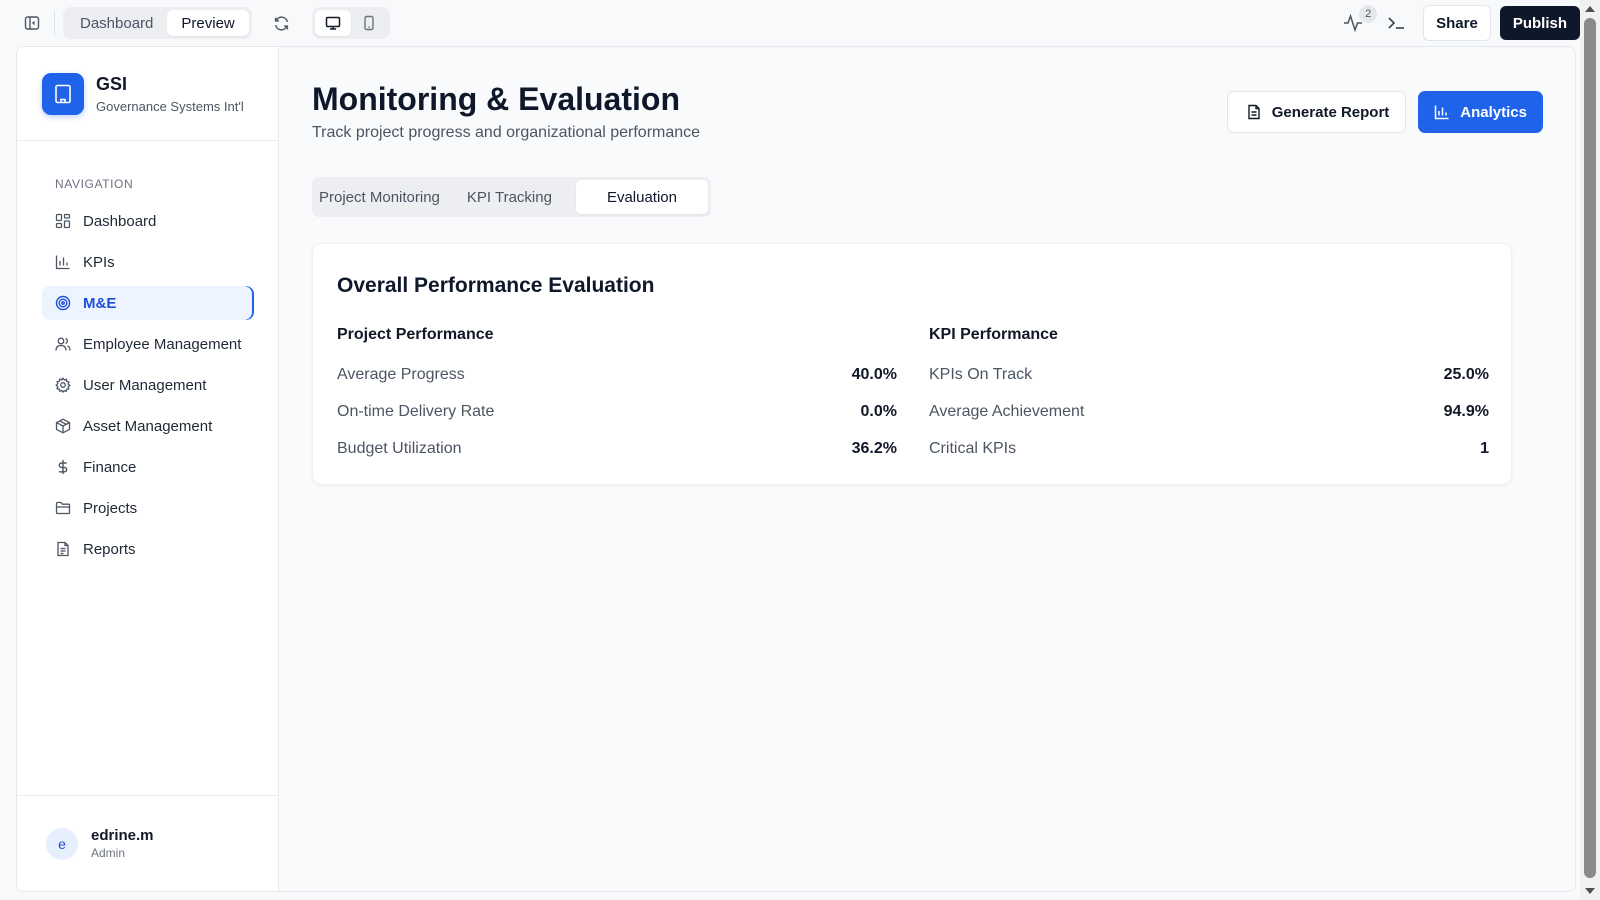 The image size is (1600, 900). What do you see at coordinates (993, 334) in the screenshot?
I see `section-title: KPI Performance` at bounding box center [993, 334].